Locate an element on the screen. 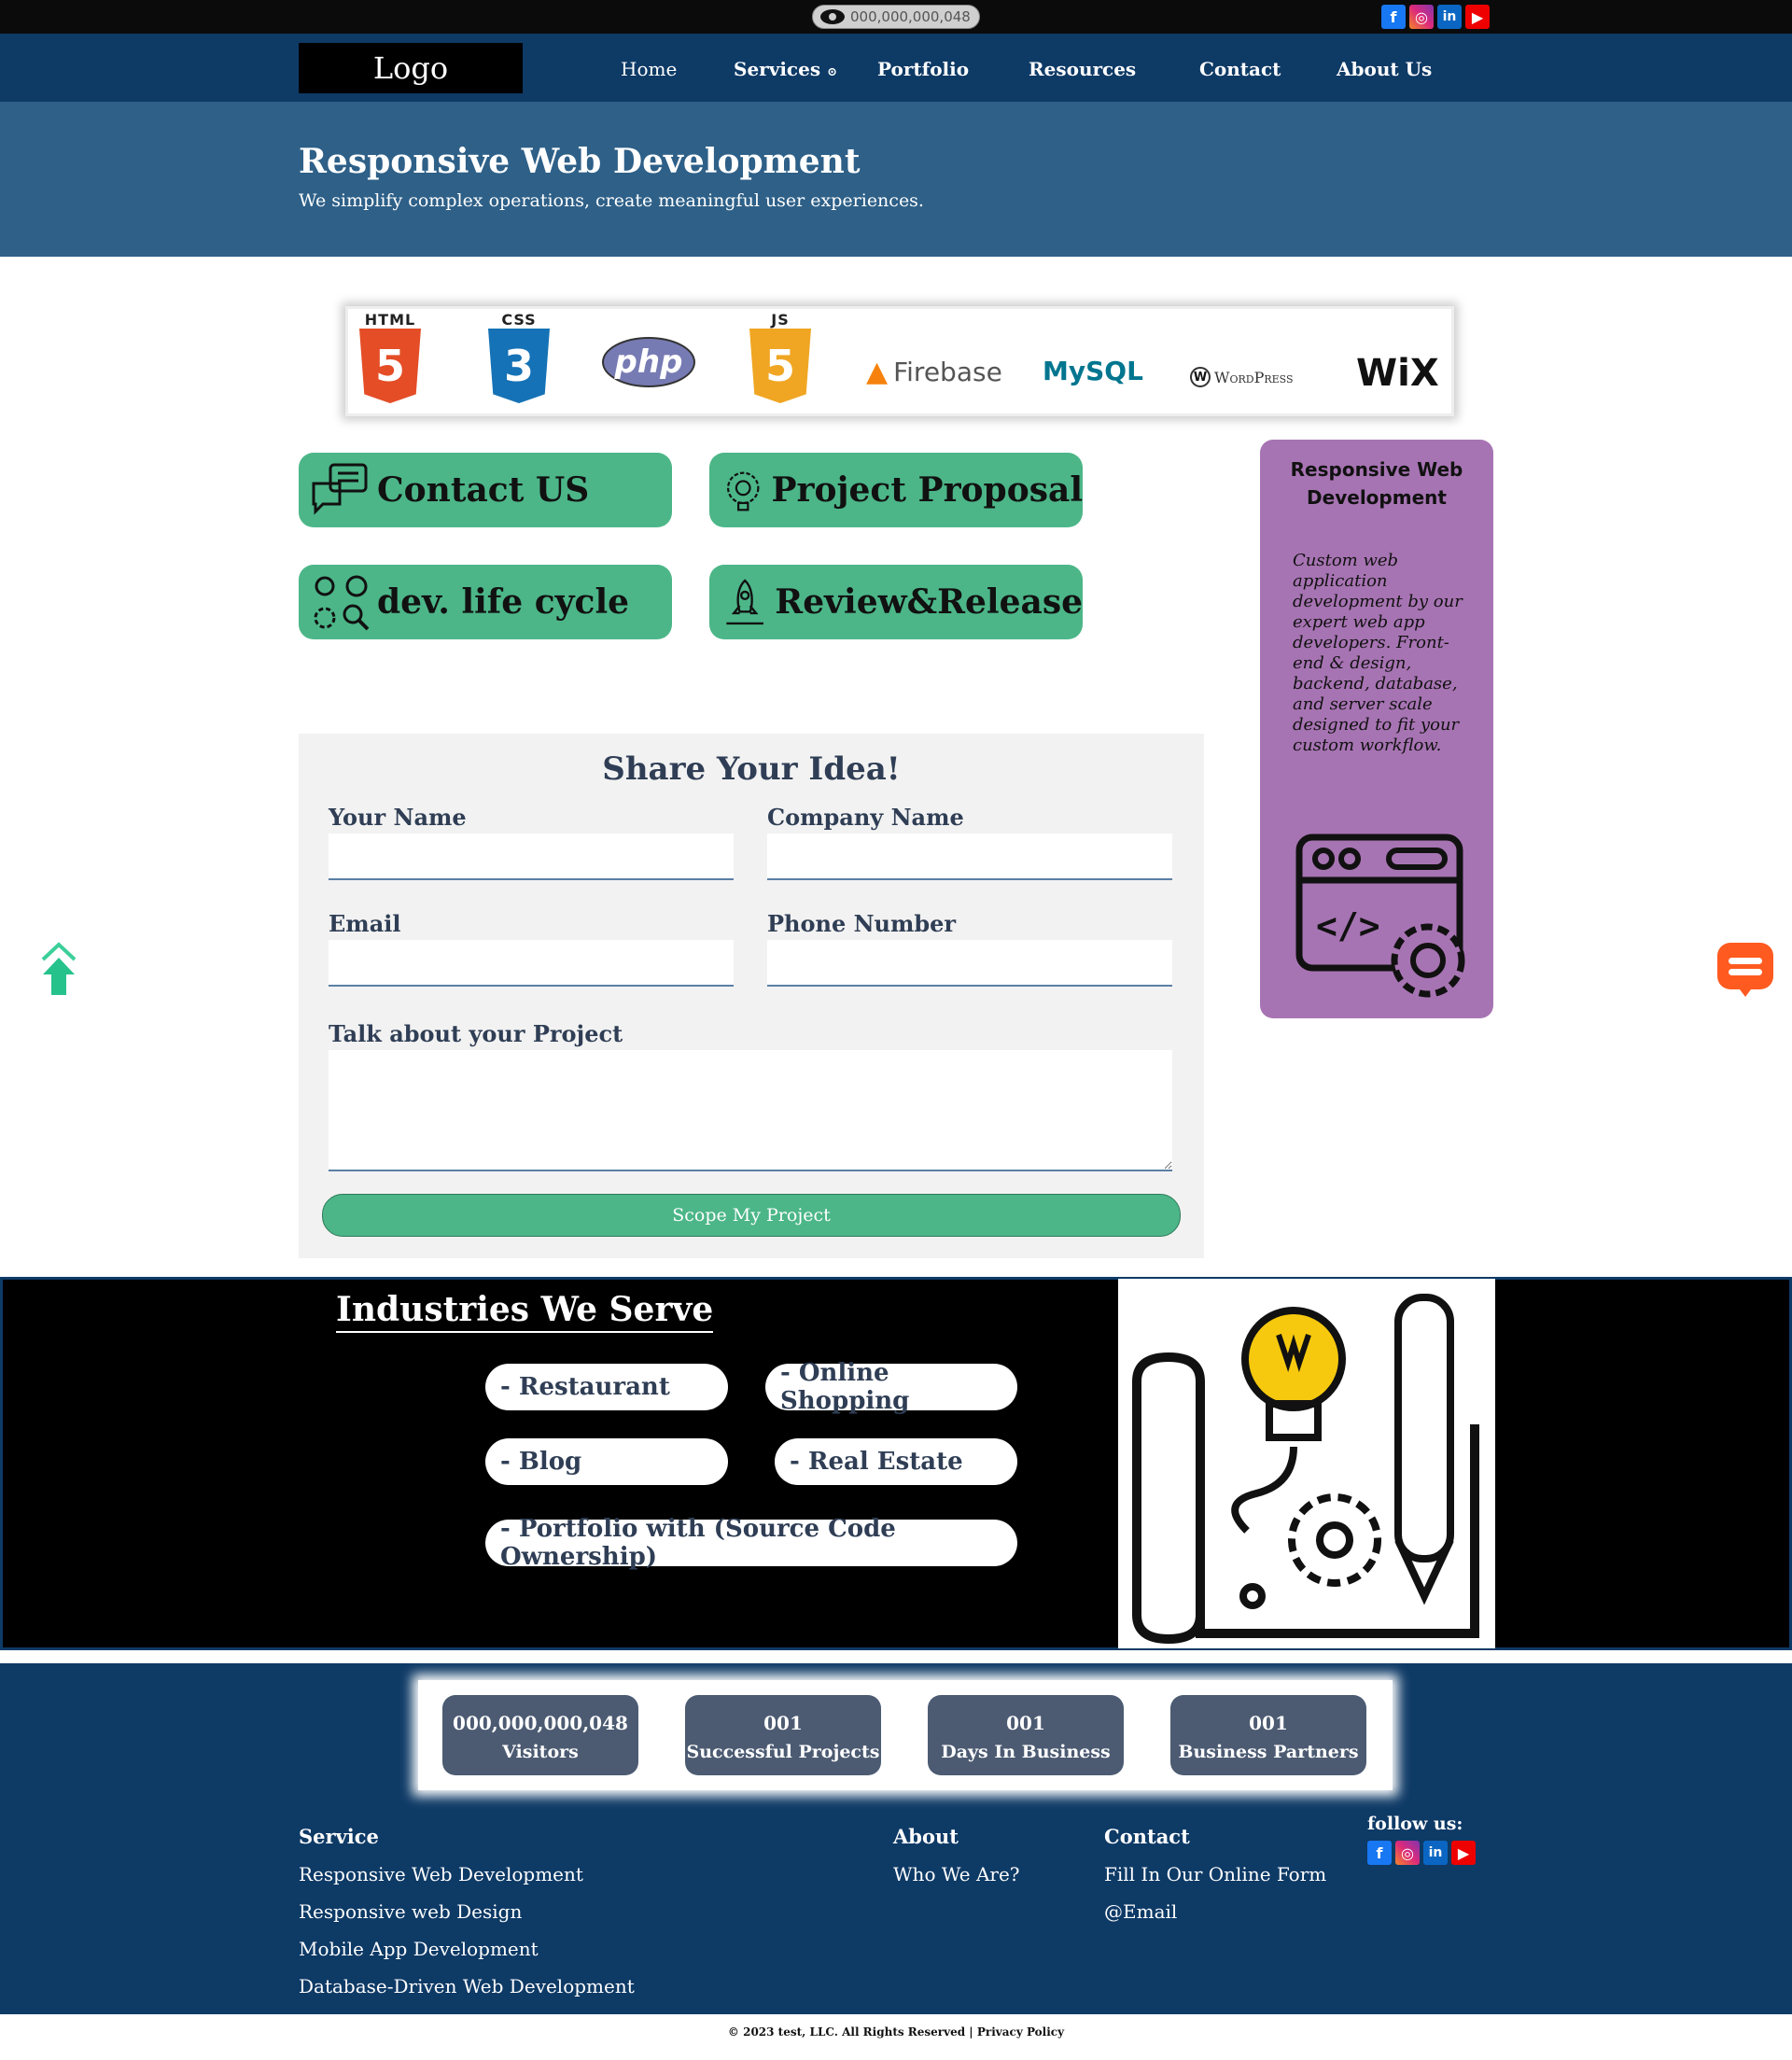 This screenshot has width=1792, height=2060. stat-projects: 001 Successful Projects is located at coordinates (783, 1735).